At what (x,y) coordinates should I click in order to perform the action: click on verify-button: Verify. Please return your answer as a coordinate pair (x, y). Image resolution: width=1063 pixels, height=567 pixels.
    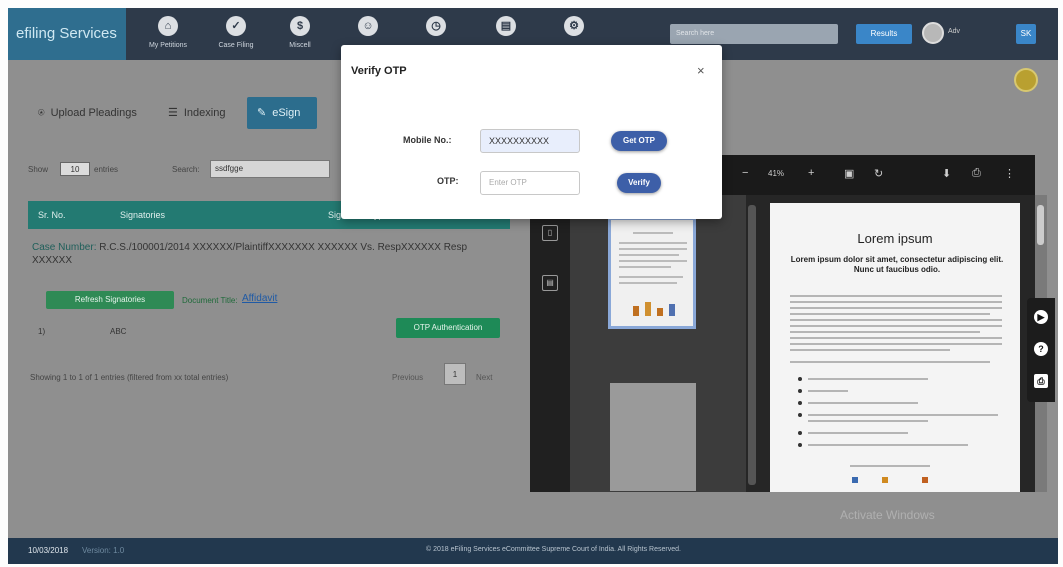
    Looking at the image, I should click on (639, 183).